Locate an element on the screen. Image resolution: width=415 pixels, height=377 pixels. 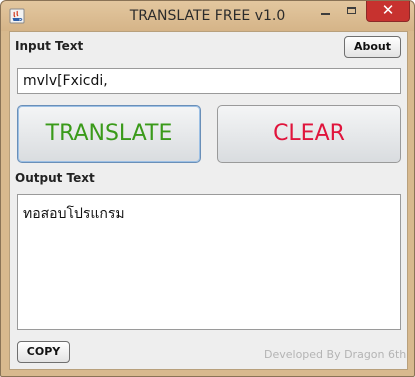
input-text-label: Input Text is located at coordinates (49, 46).